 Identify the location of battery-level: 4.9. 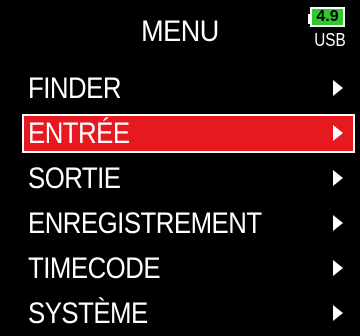
(327, 16).